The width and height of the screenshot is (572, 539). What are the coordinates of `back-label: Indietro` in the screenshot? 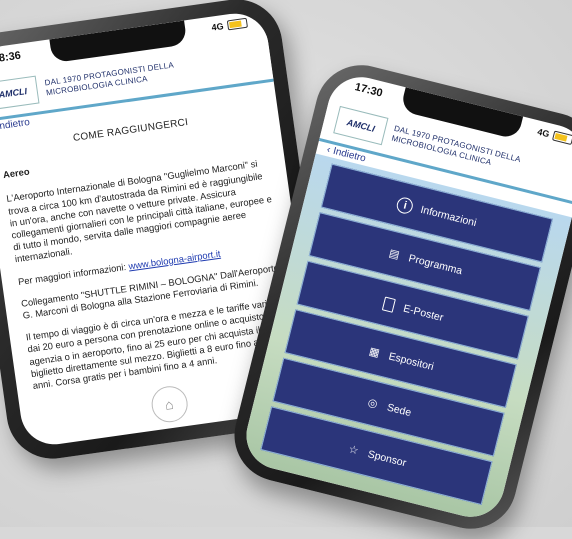 It's located at (15, 124).